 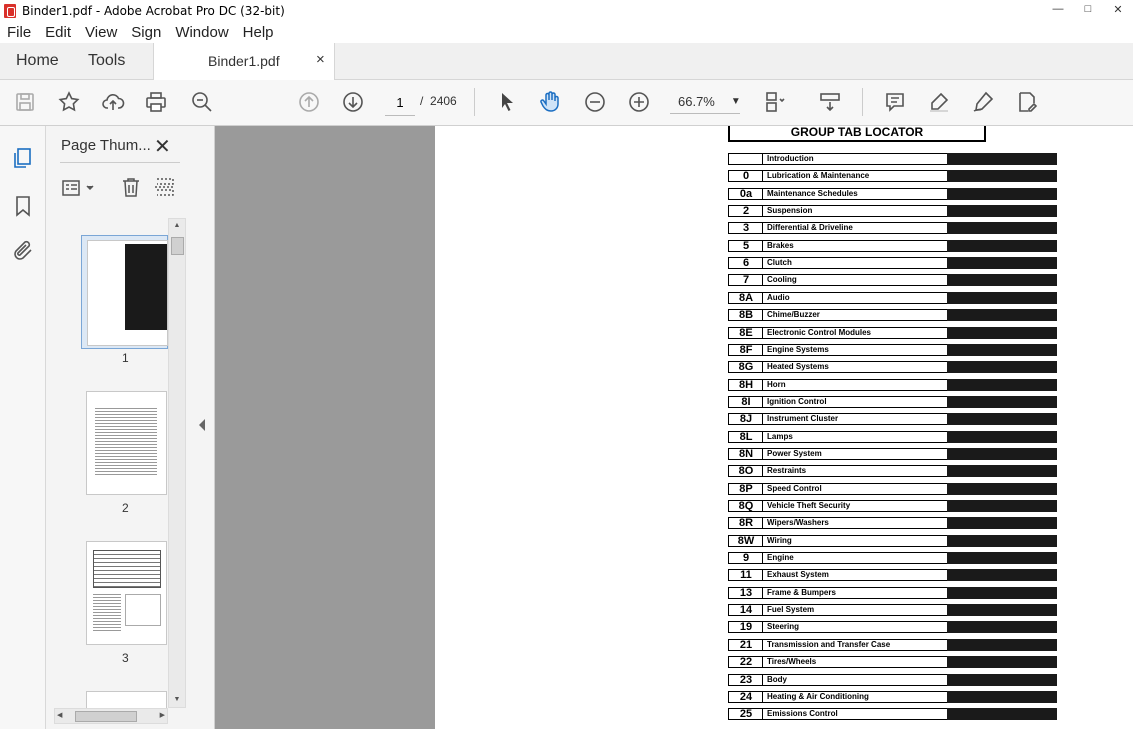 What do you see at coordinates (892, 696) in the screenshot?
I see `locator-row: 24 Heating & Air Conditioning` at bounding box center [892, 696].